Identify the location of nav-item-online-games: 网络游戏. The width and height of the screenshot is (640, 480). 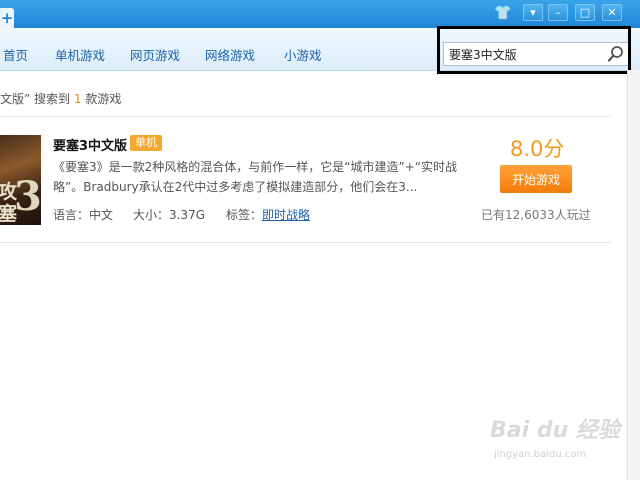
(230, 54).